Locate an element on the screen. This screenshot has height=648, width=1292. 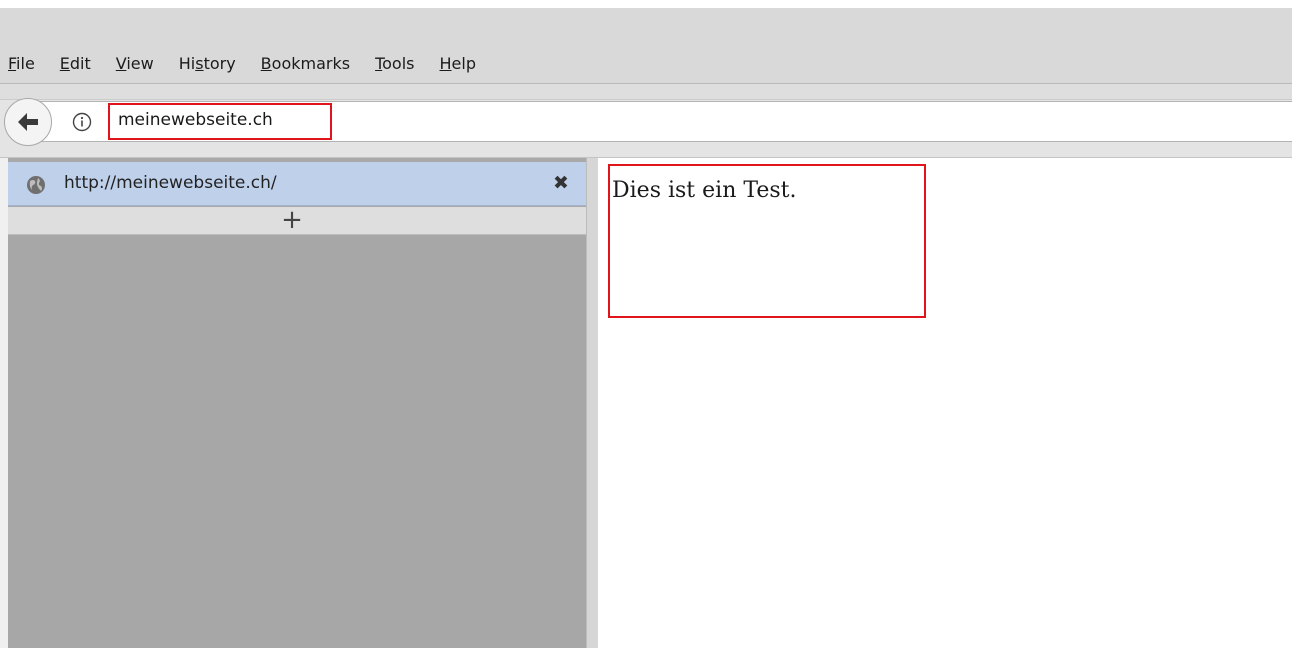
back-arrow-icon is located at coordinates (28, 122).